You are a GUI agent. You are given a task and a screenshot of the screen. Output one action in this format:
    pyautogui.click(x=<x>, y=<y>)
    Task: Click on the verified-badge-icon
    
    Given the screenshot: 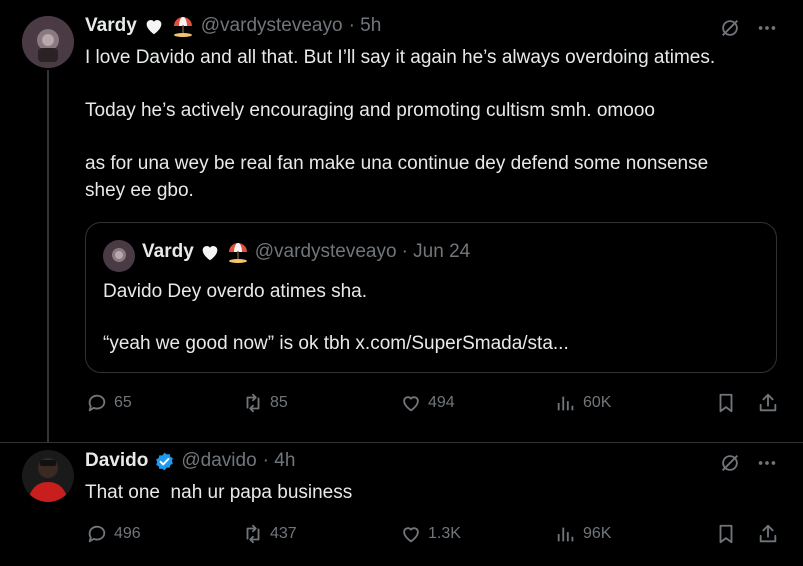 What is the action you would take?
    pyautogui.click(x=165, y=461)
    